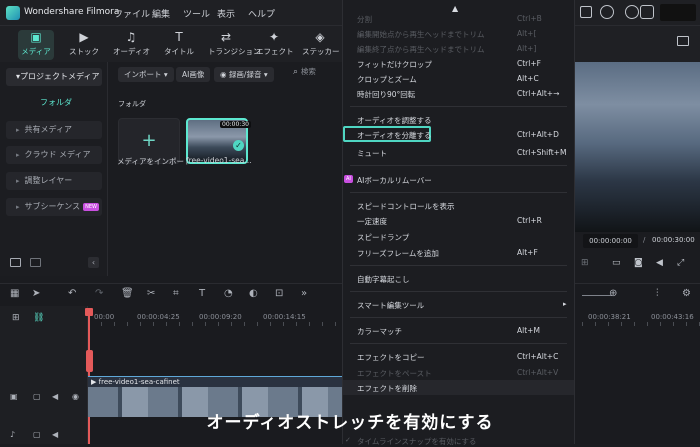 Image resolution: width=700 pixels, height=447 pixels. I want to click on menu-item-rotate: 時計回り90°回転, so click(386, 94).